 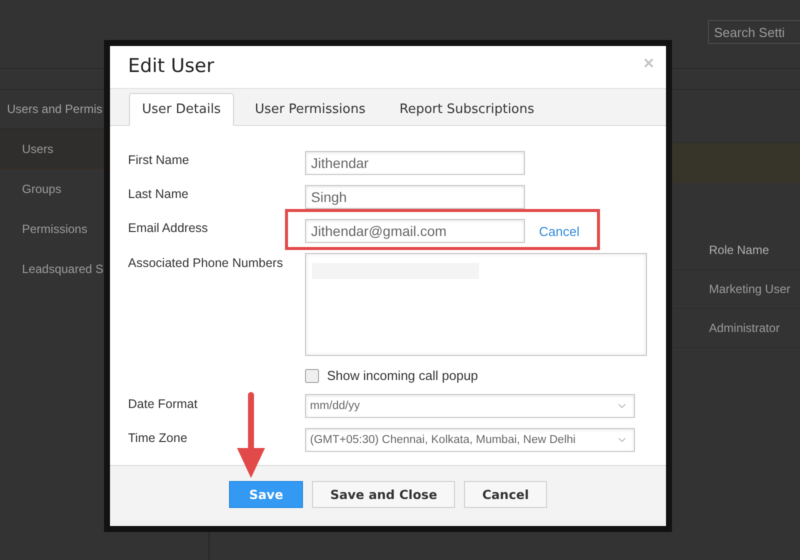 I want to click on field-label: Last Name, so click(x=159, y=193).